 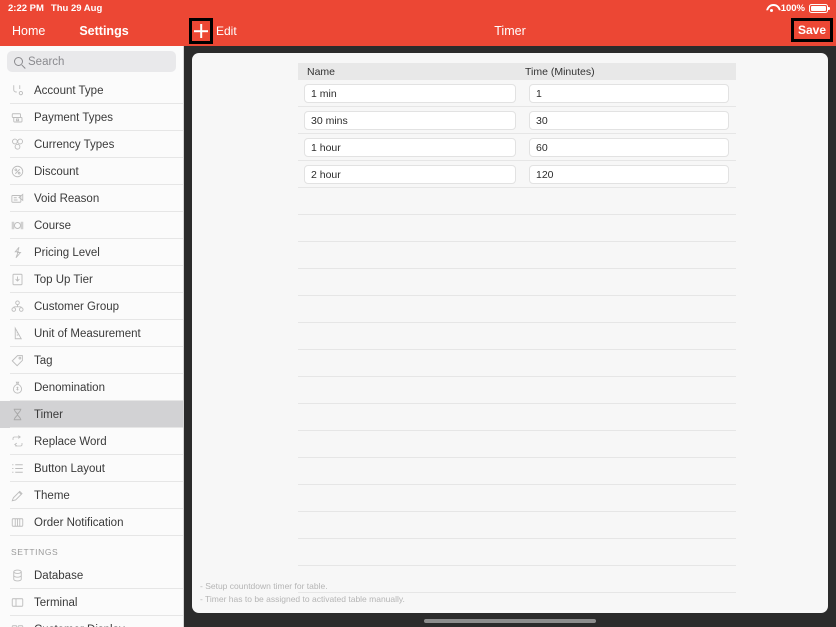 I want to click on sidebar-item-replace-word: Replace Word, so click(x=91, y=441).